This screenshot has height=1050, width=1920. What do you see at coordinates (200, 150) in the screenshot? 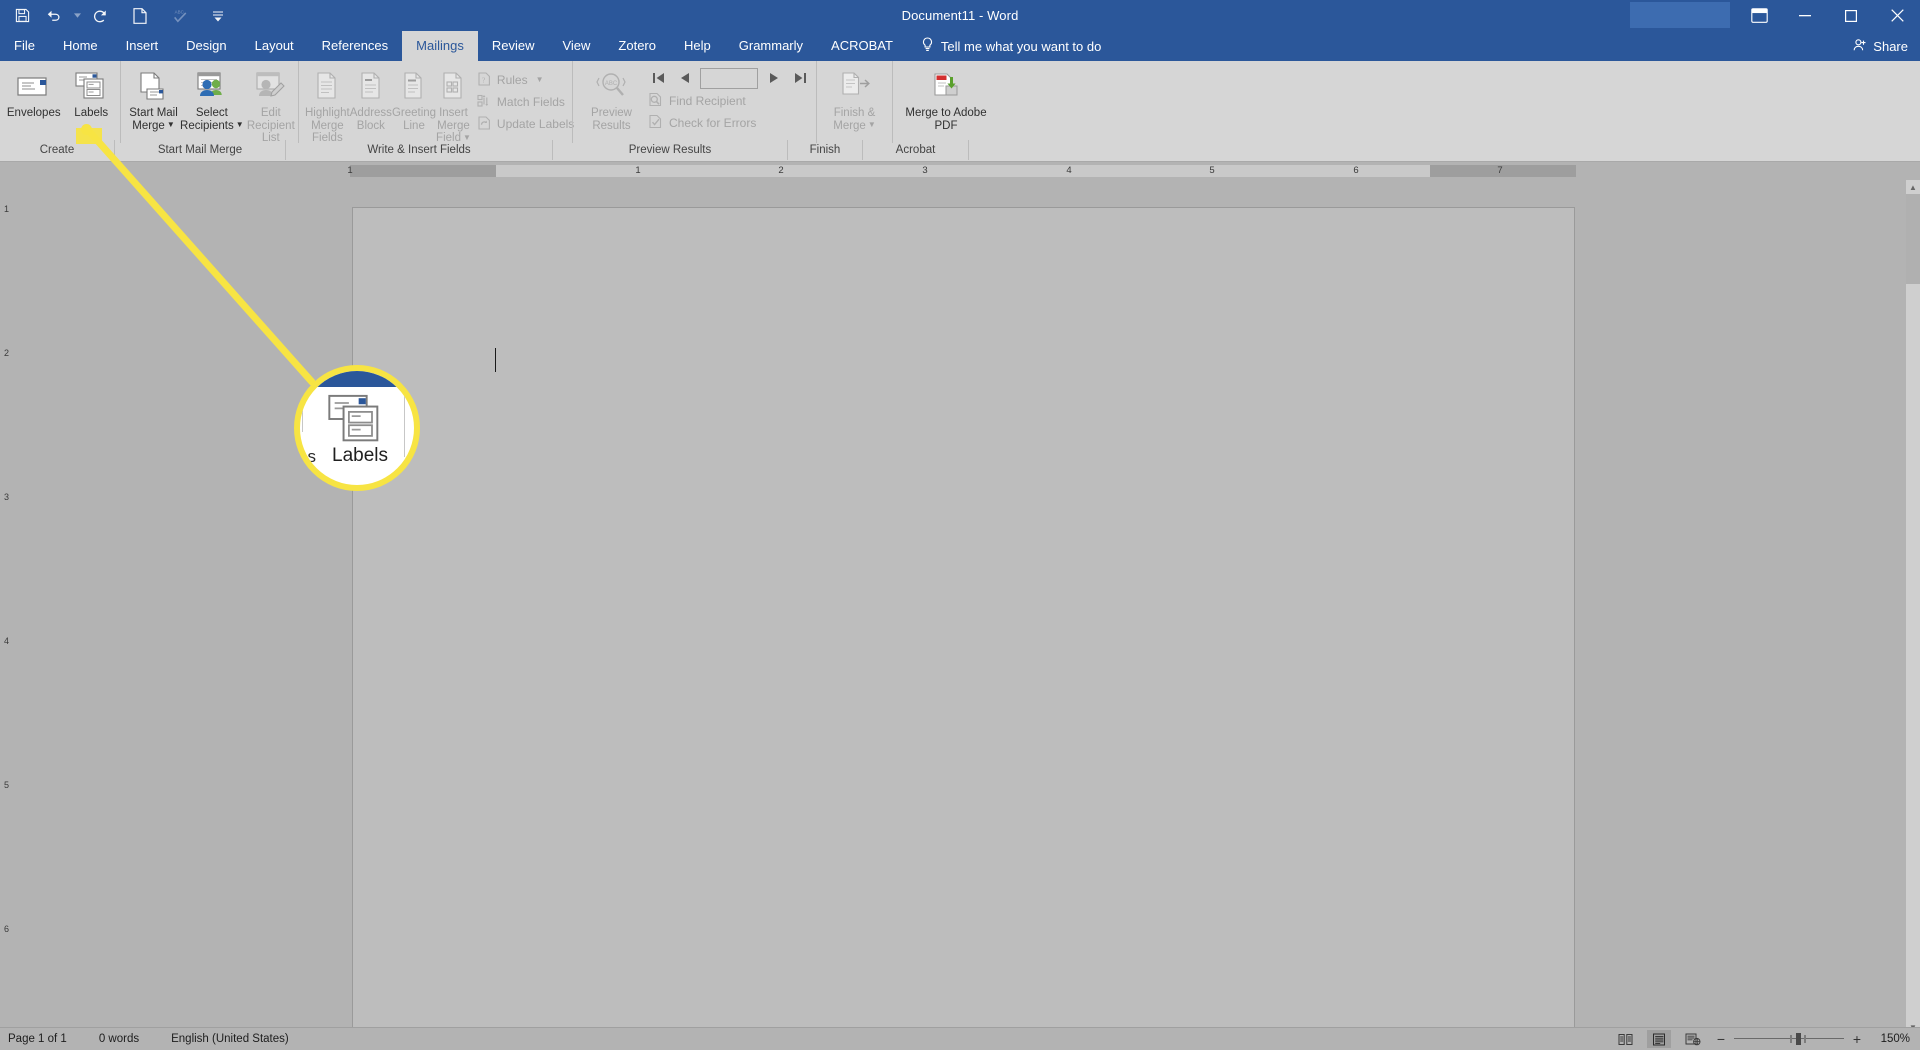
I see `group-label-start-mail-merge: Start Mail Merge` at bounding box center [200, 150].